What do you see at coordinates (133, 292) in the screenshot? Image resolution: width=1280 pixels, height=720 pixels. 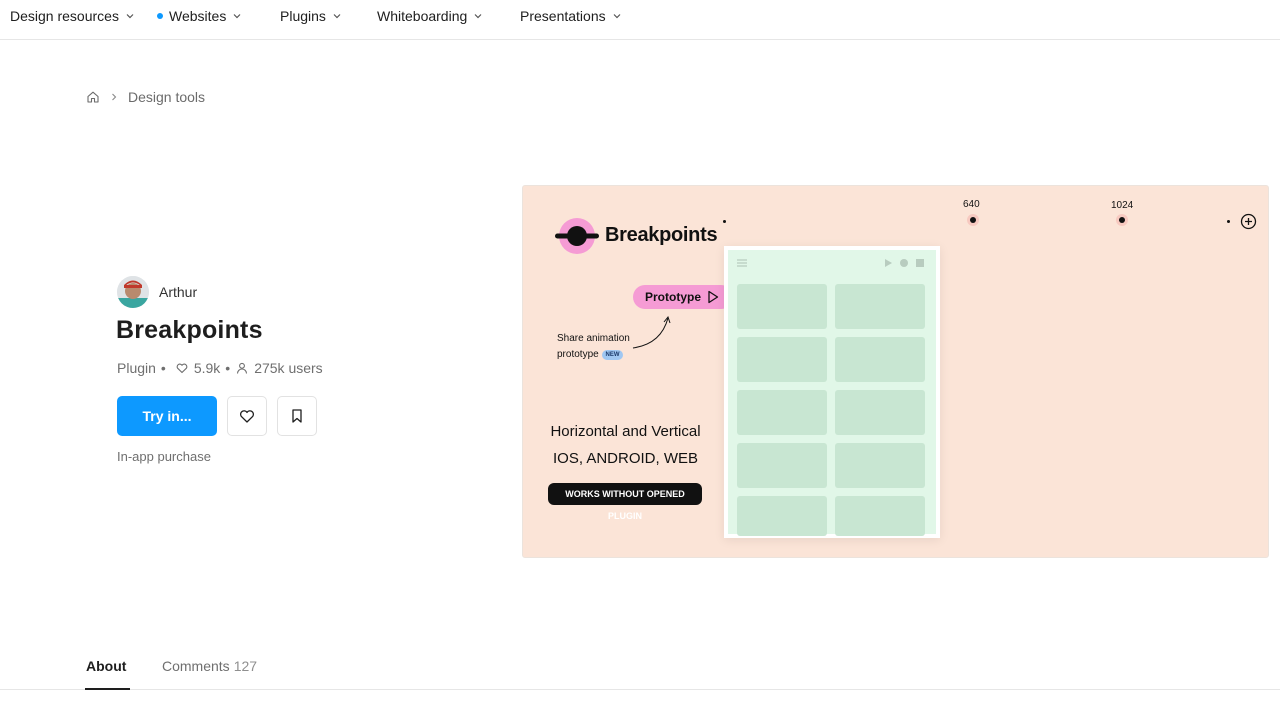 I see `avatar` at bounding box center [133, 292].